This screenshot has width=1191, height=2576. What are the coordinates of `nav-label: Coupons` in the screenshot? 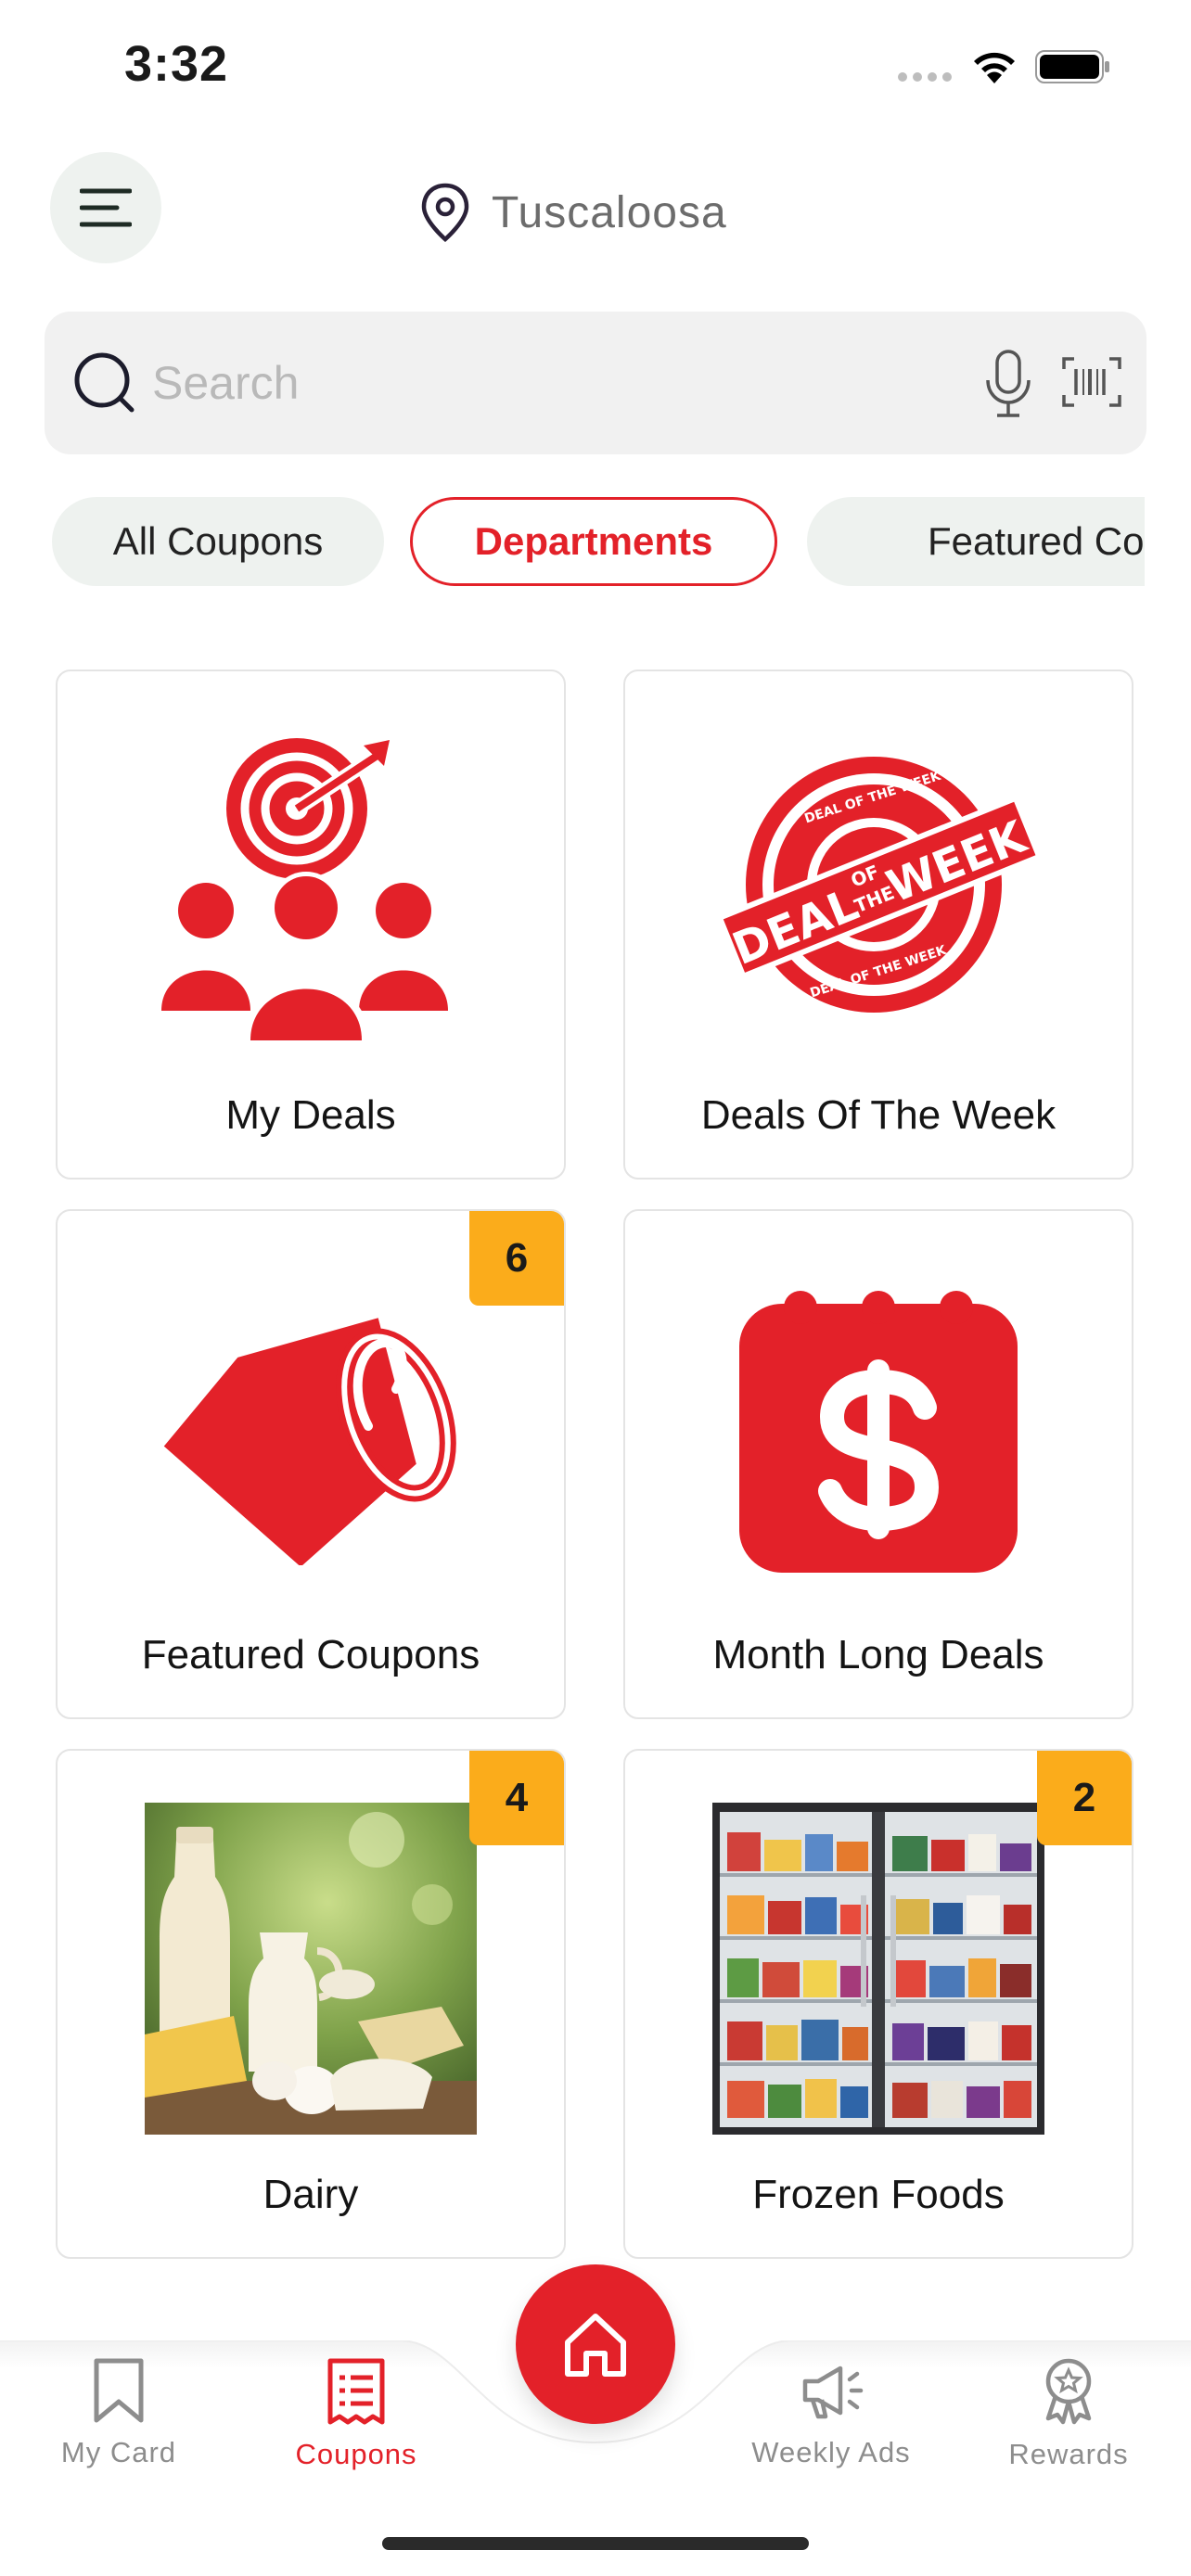 It's located at (356, 2454).